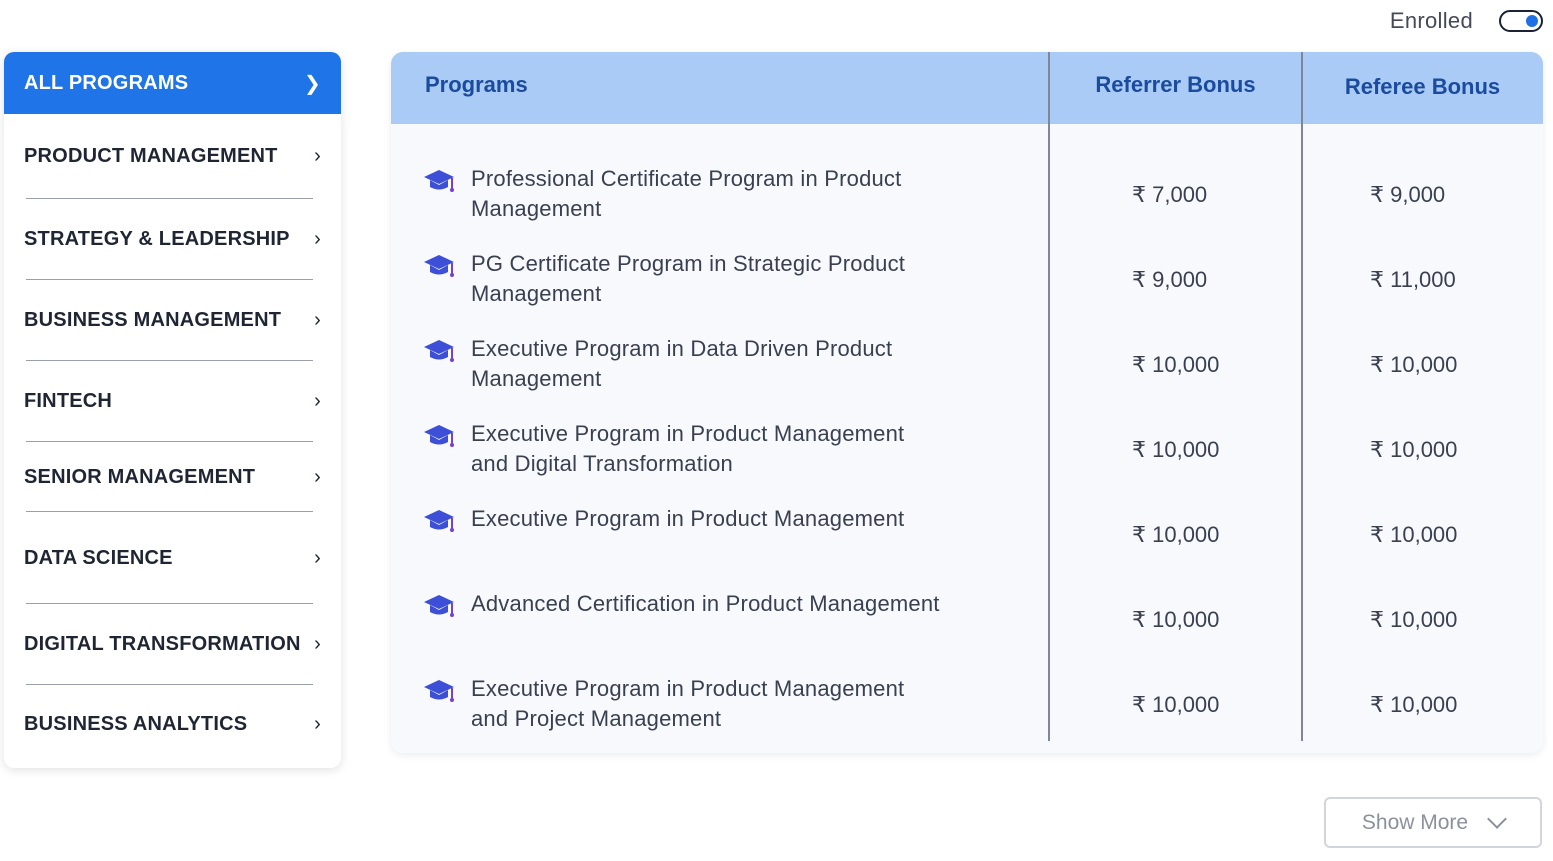 Image resolution: width=1553 pixels, height=861 pixels. What do you see at coordinates (1170, 194) in the screenshot?
I see `referrer-bonus-value: ₹ 7,000` at bounding box center [1170, 194].